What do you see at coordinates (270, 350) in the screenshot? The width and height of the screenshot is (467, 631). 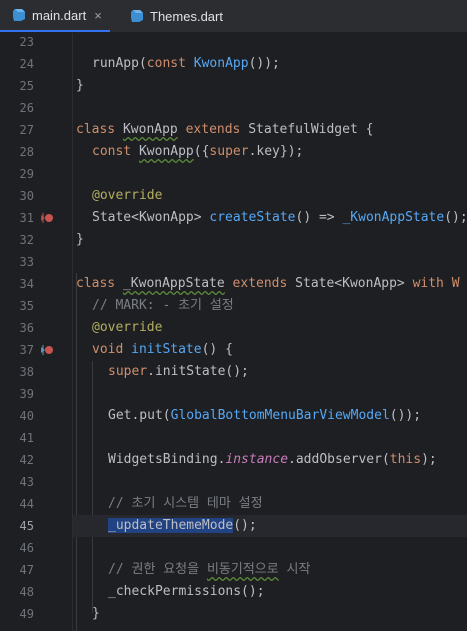 I see `code-line: void initState() {` at bounding box center [270, 350].